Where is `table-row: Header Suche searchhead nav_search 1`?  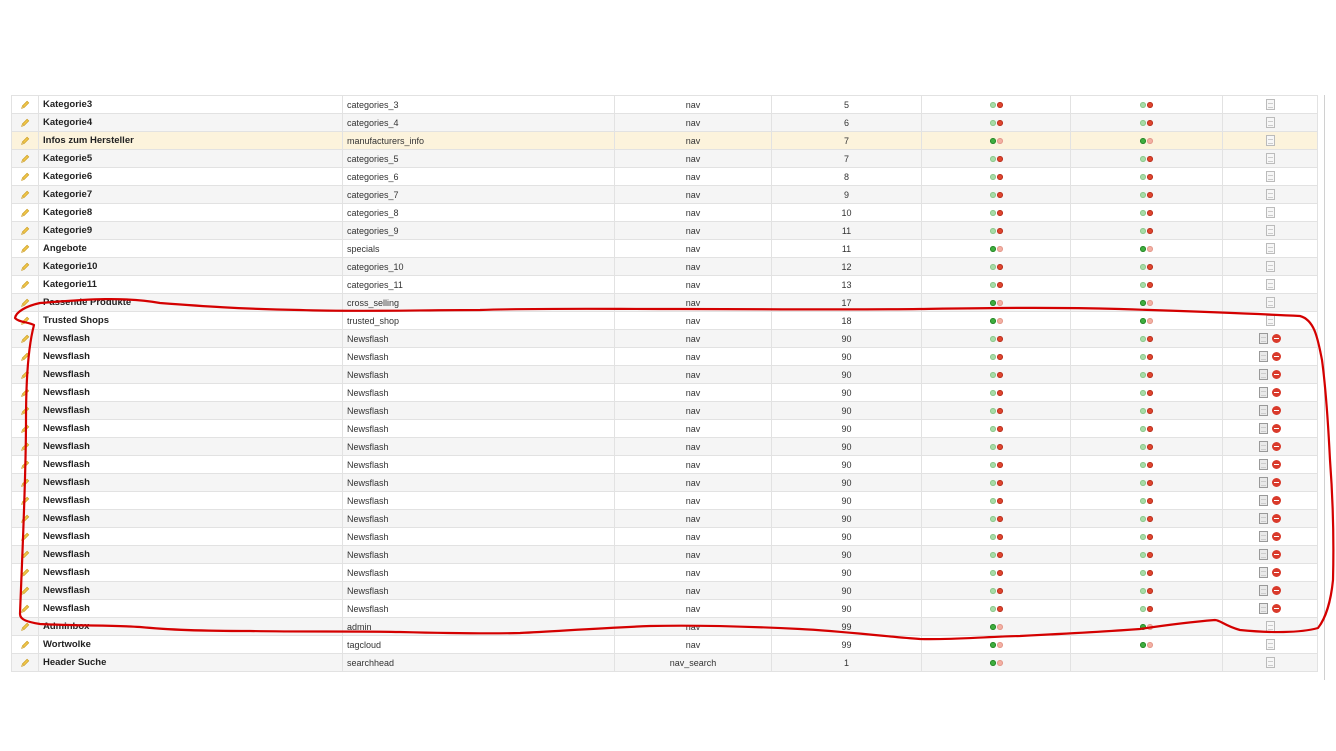
table-row: Header Suche searchhead nav_search 1 is located at coordinates (664, 662).